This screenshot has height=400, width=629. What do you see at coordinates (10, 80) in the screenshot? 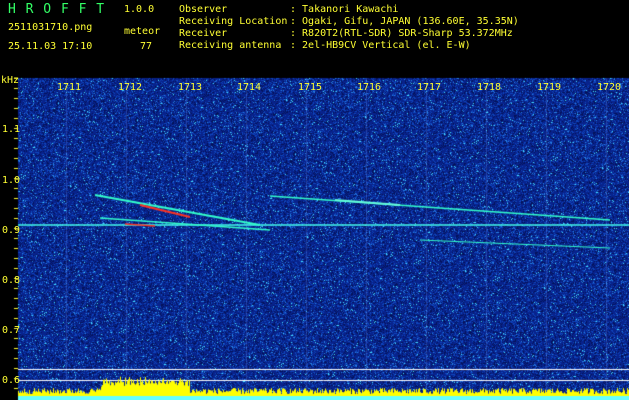
I see `y-axis-unit: kHz` at bounding box center [10, 80].